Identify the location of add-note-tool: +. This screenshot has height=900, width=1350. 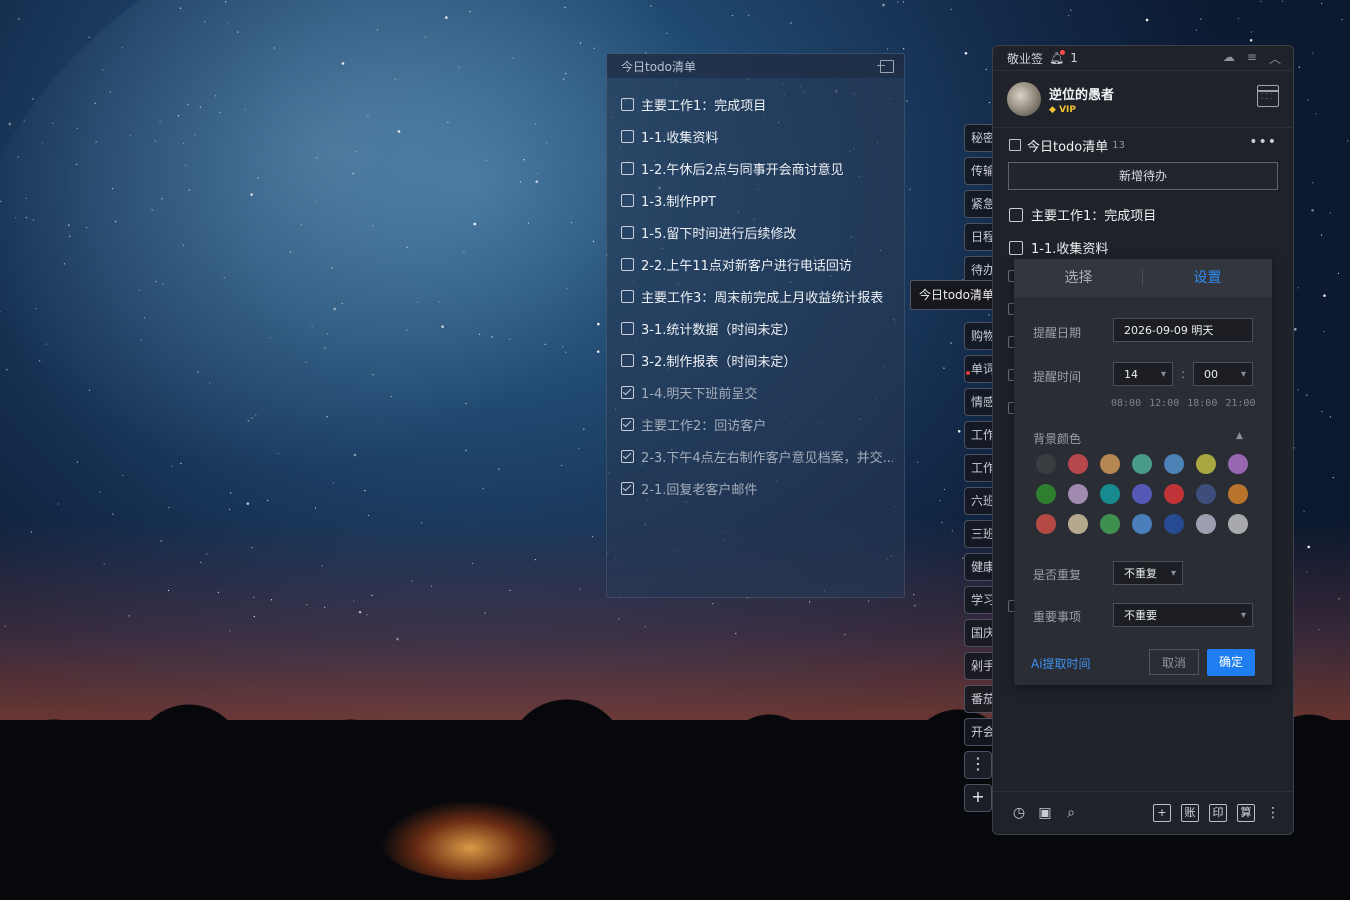
(1162, 813).